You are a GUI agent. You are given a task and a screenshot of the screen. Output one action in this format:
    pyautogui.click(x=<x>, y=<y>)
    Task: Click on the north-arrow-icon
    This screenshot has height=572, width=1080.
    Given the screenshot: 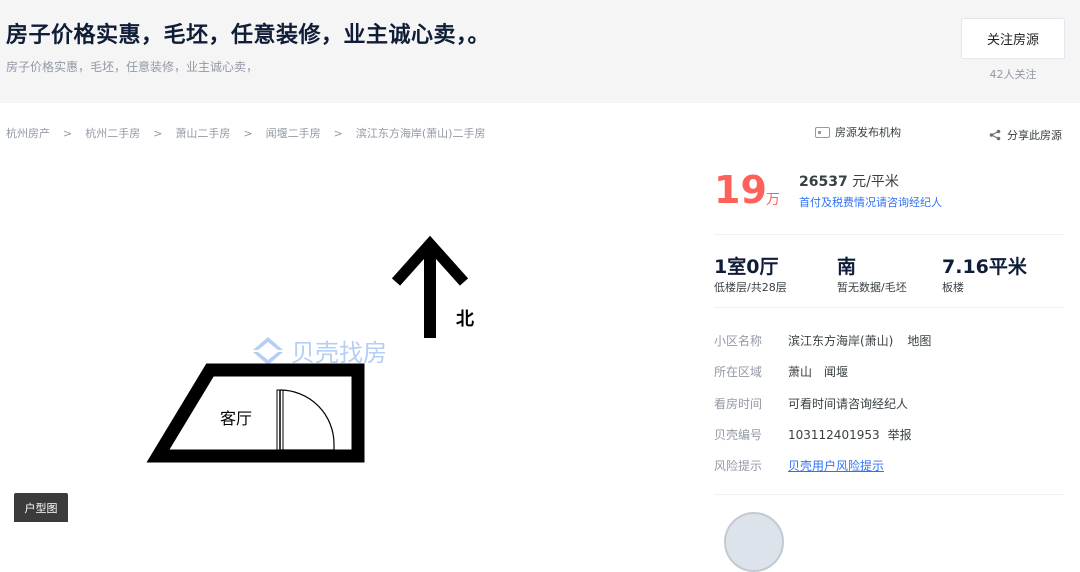 What is the action you would take?
    pyautogui.click(x=430, y=286)
    